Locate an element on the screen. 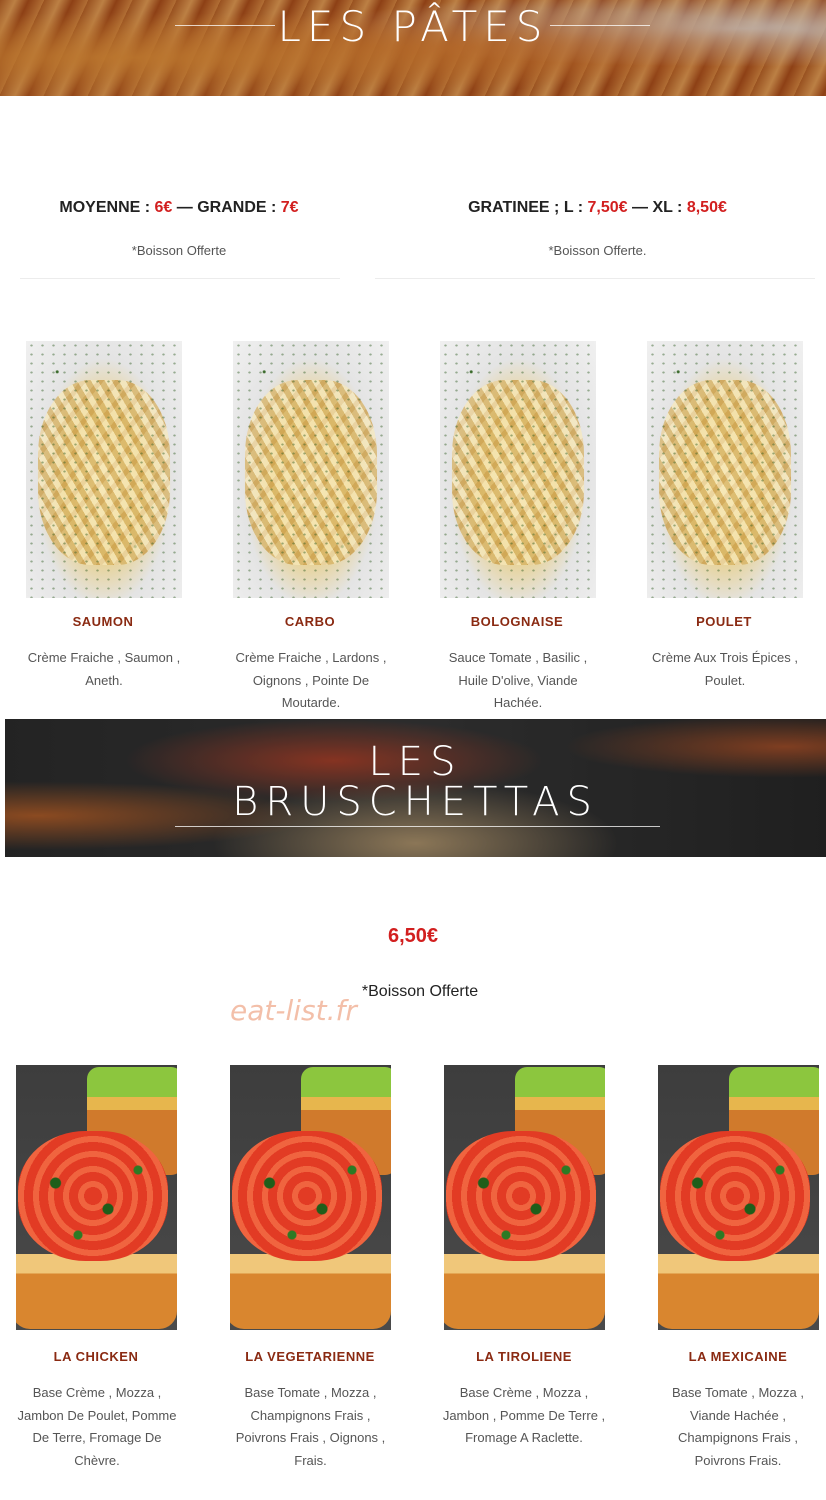 This screenshot has width=826, height=1500. moyenne-label: MOYENNE : is located at coordinates (107, 207).